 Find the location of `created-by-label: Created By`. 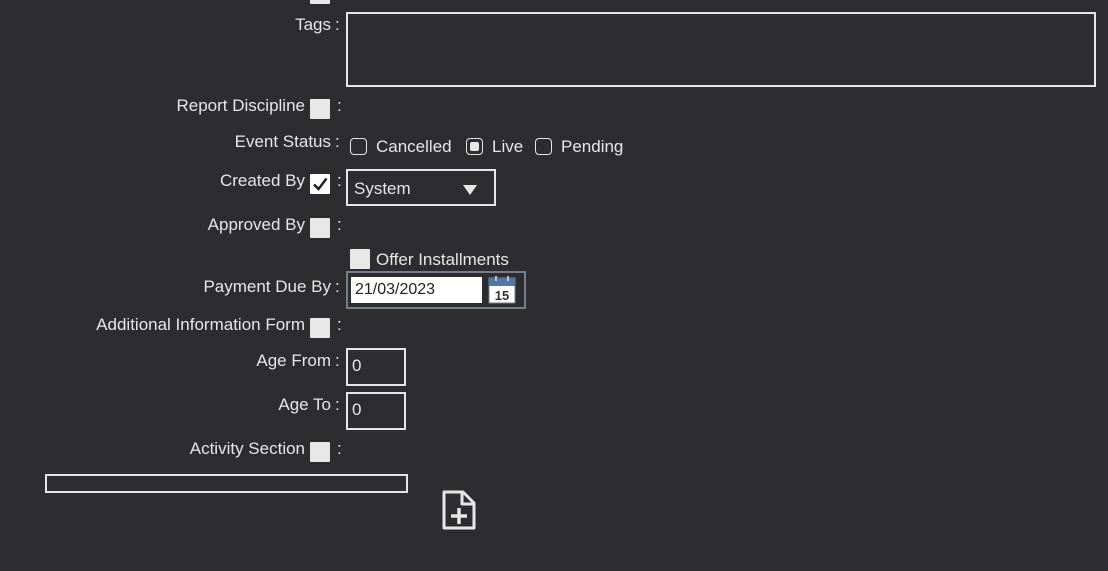

created-by-label: Created By is located at coordinates (262, 180).